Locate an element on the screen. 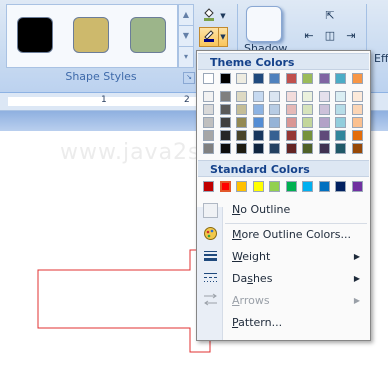 The width and height of the screenshot is (388, 367). arrows-label: Arrows is located at coordinates (251, 300).